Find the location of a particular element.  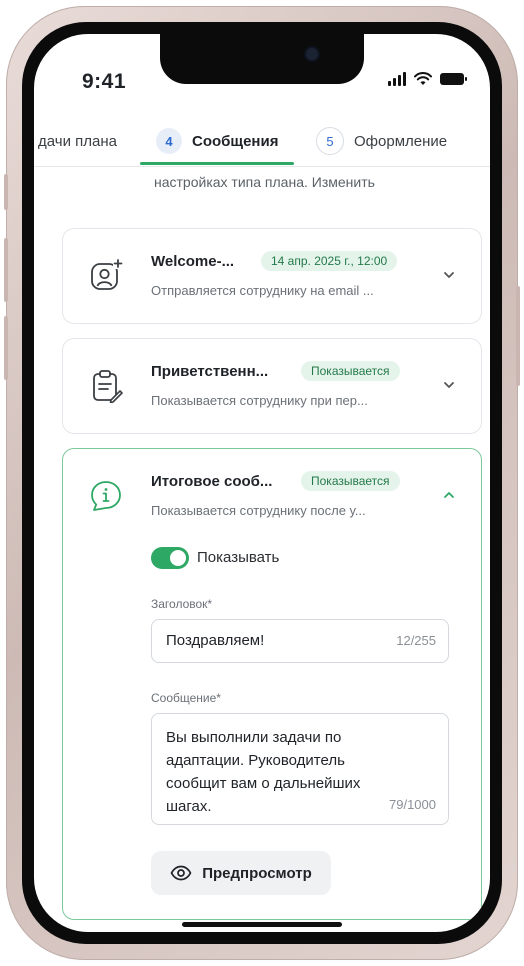

status-icons is located at coordinates (427, 79).